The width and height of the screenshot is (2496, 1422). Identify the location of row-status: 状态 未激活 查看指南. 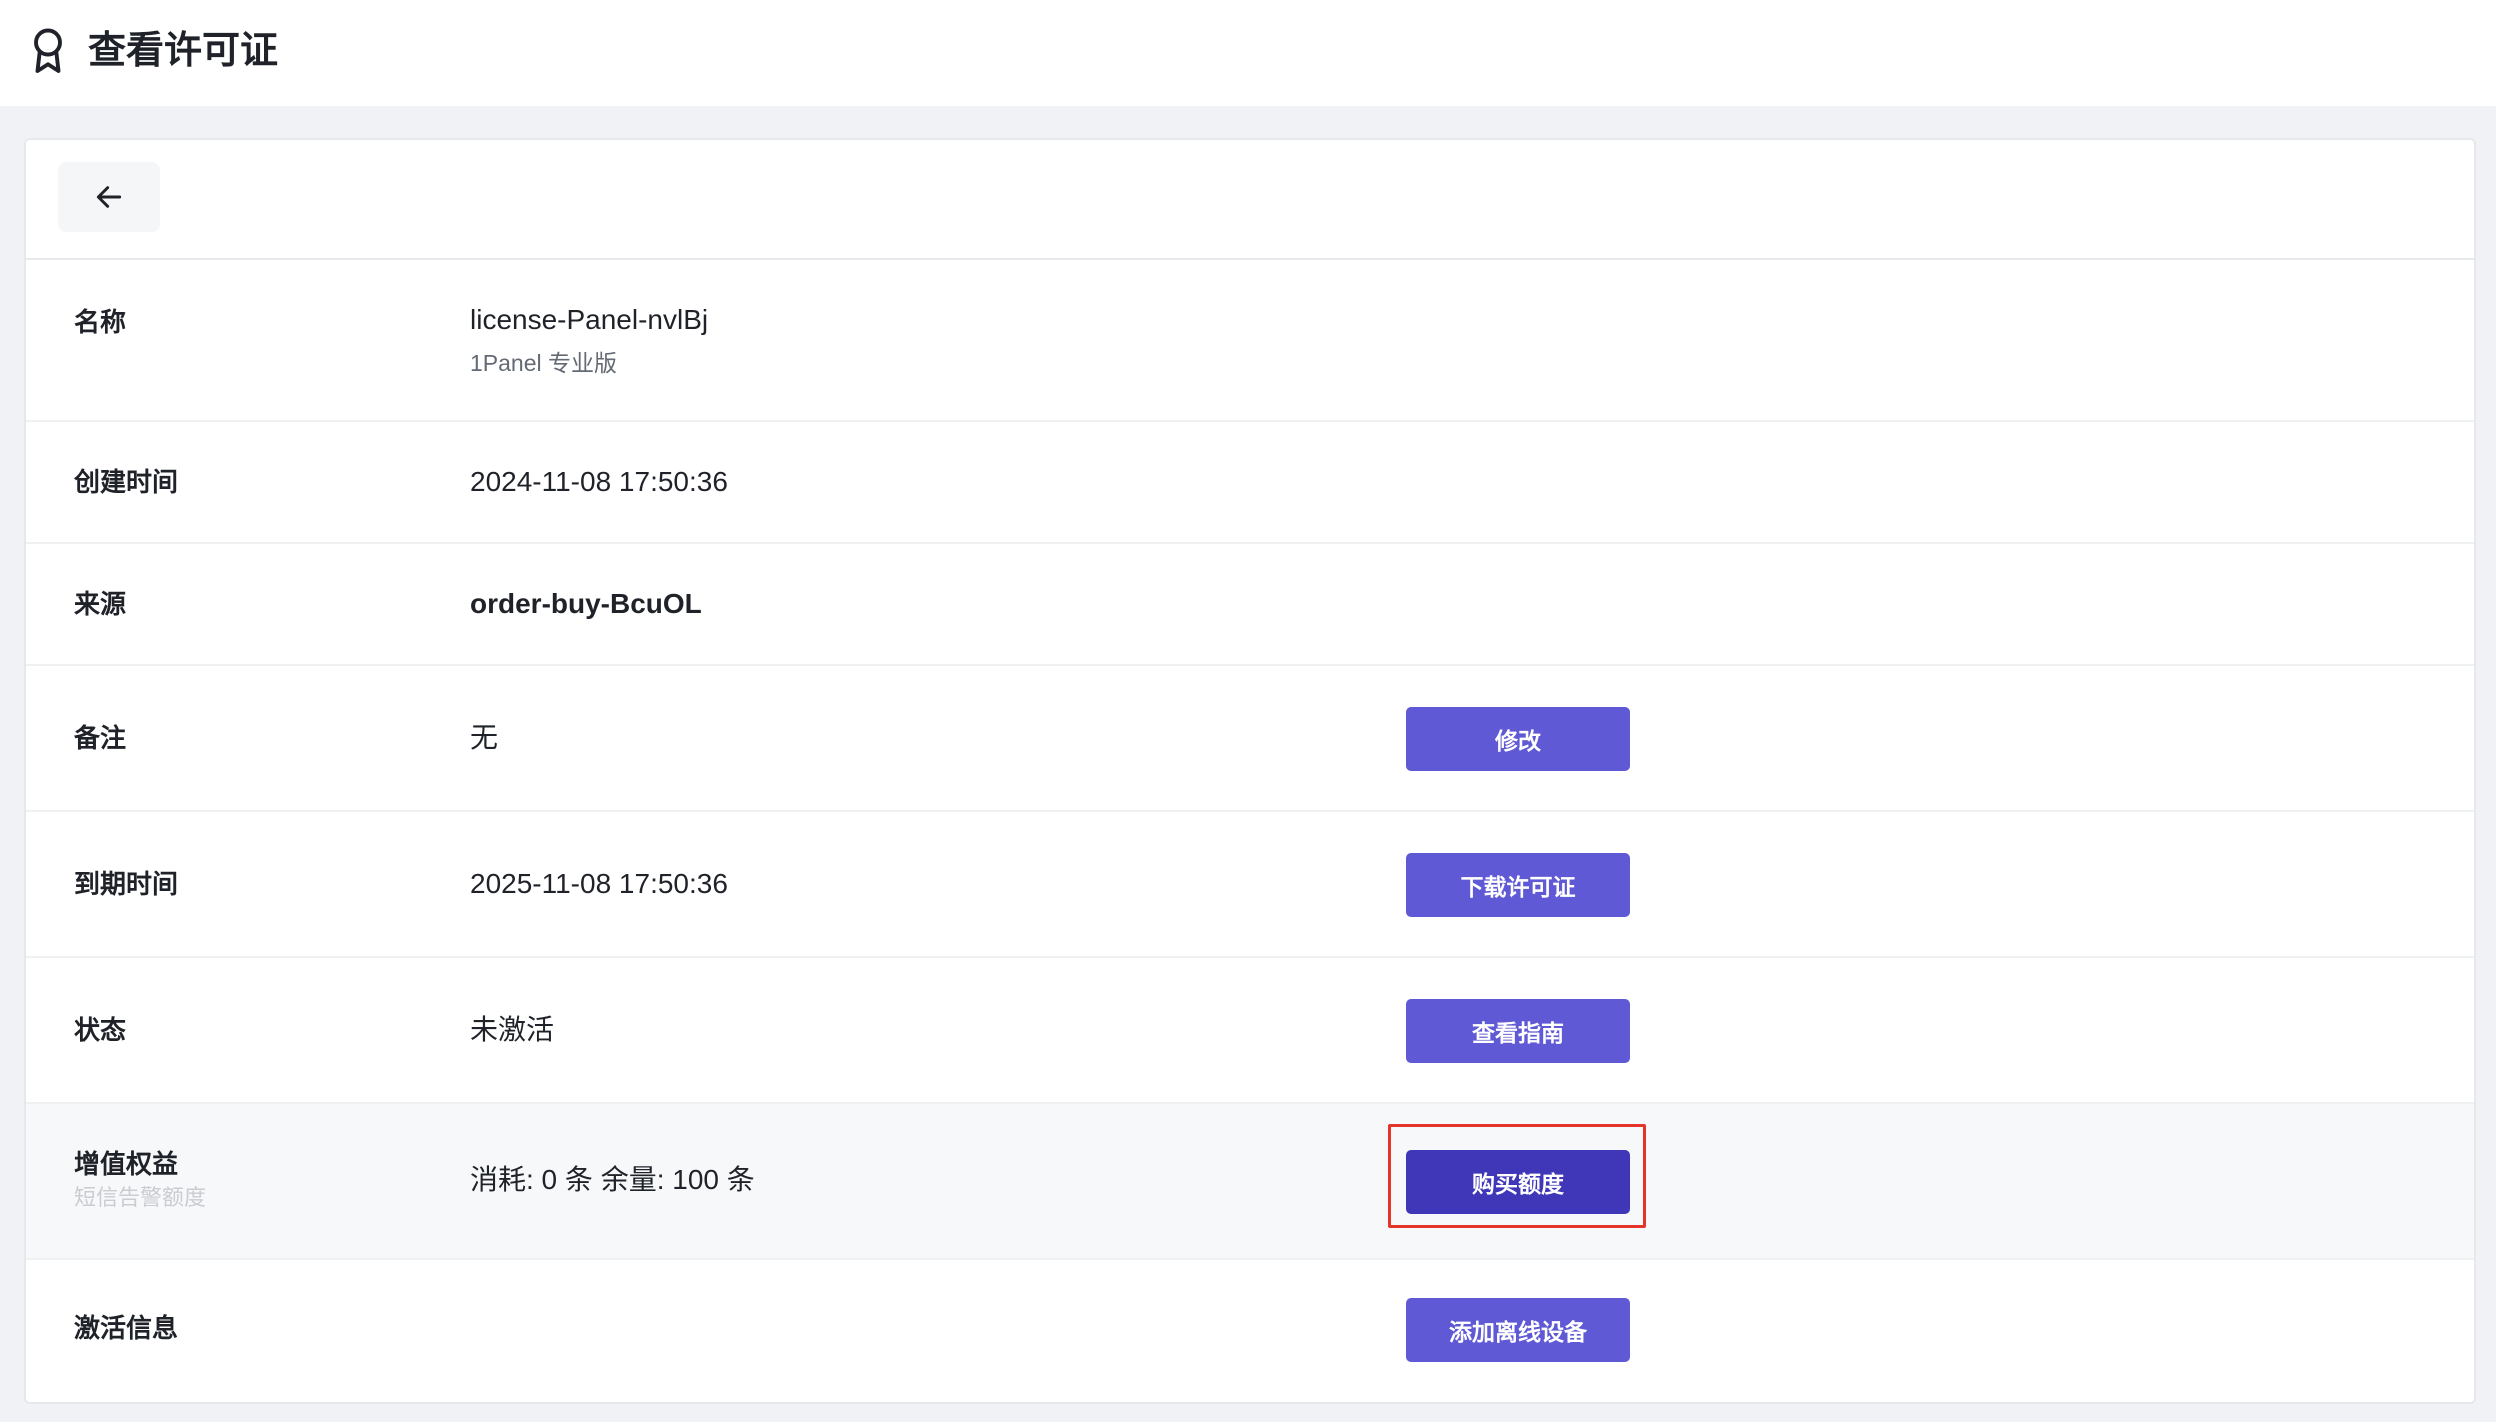
(1250, 1031).